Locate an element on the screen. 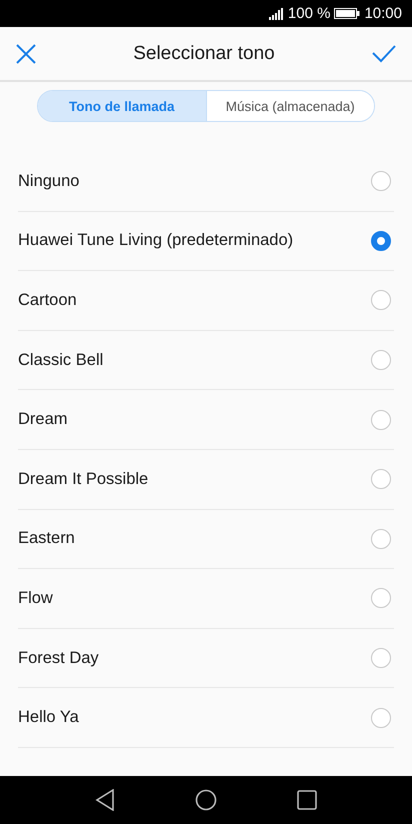  ringtone-item: Ninguno is located at coordinates (206, 182).